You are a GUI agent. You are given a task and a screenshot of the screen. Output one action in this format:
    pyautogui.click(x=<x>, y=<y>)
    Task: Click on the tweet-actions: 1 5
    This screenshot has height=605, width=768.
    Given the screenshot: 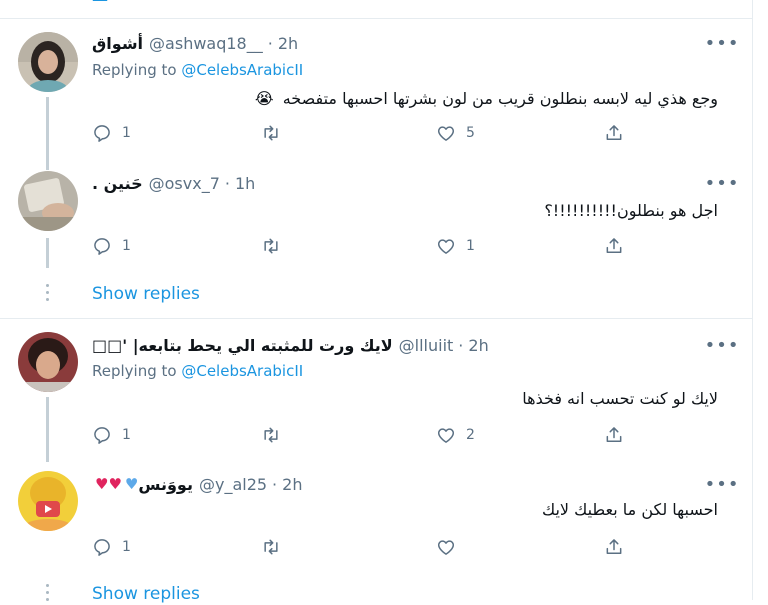 What is the action you would take?
    pyautogui.click(x=362, y=133)
    